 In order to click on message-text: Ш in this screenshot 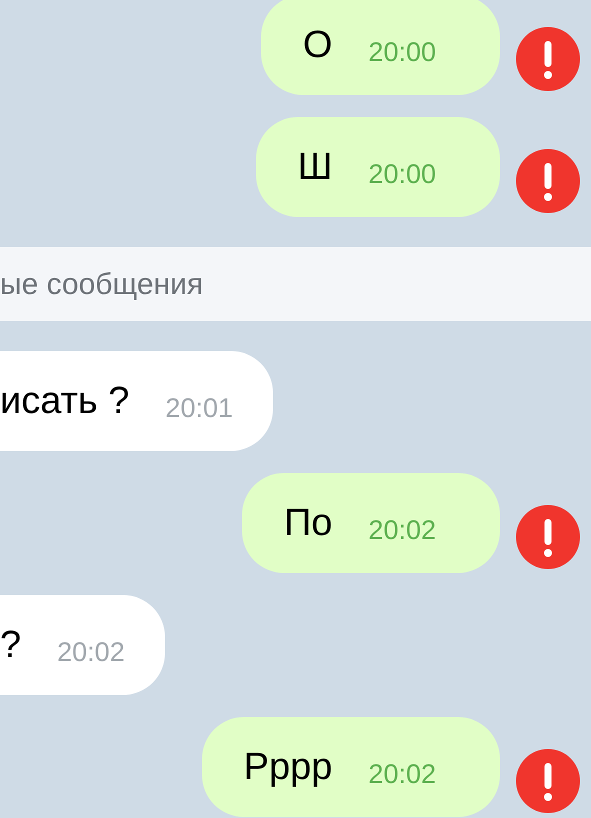, I will do `click(315, 167)`.